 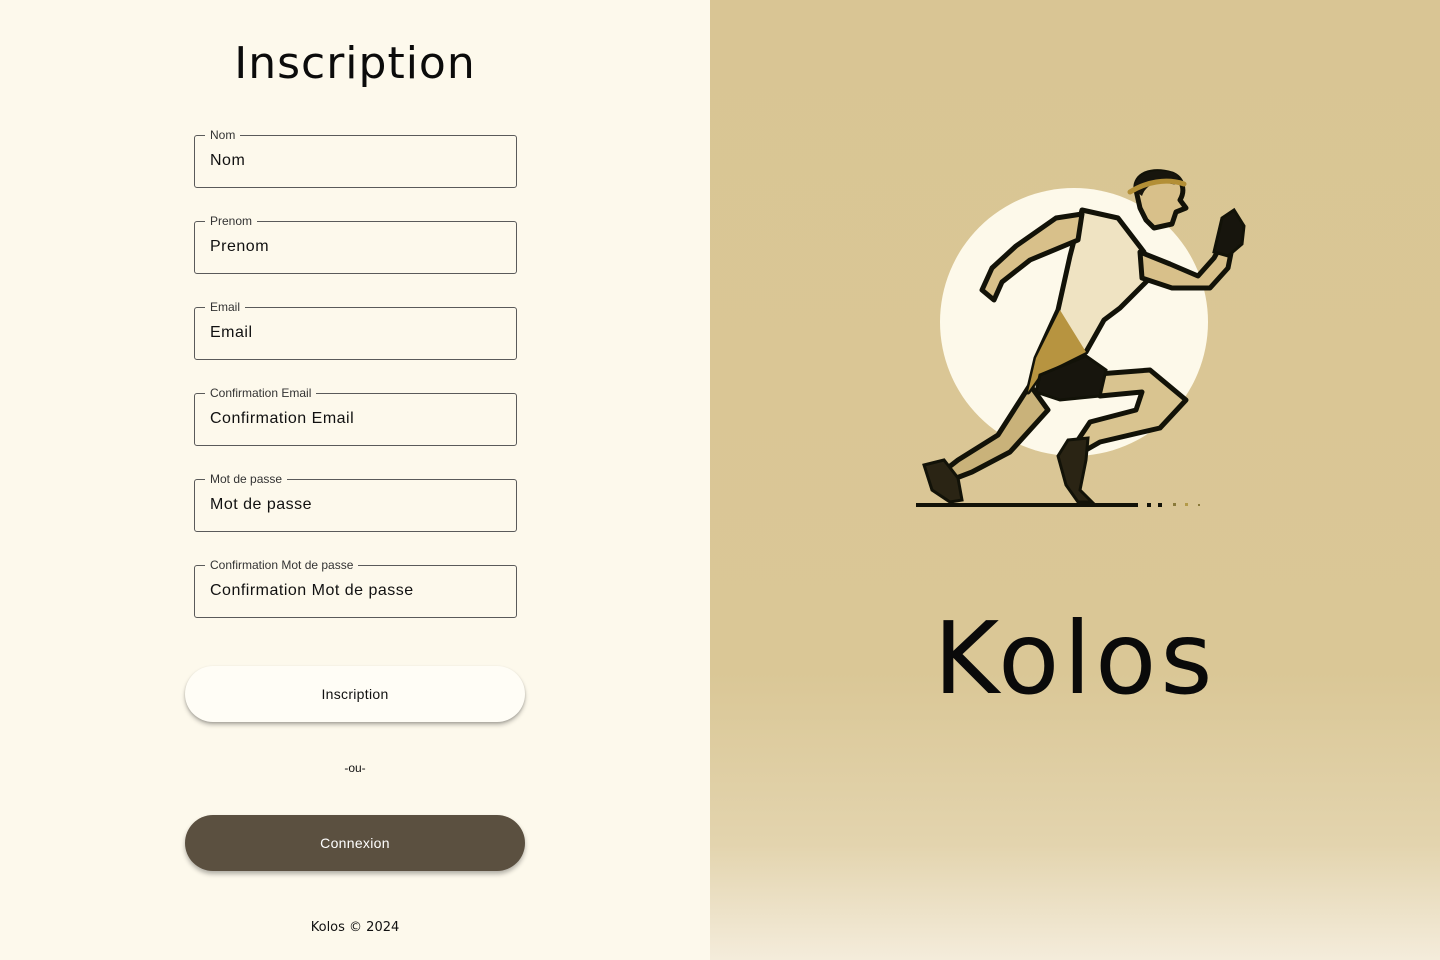 What do you see at coordinates (355, 247) in the screenshot?
I see `prenom-input` at bounding box center [355, 247].